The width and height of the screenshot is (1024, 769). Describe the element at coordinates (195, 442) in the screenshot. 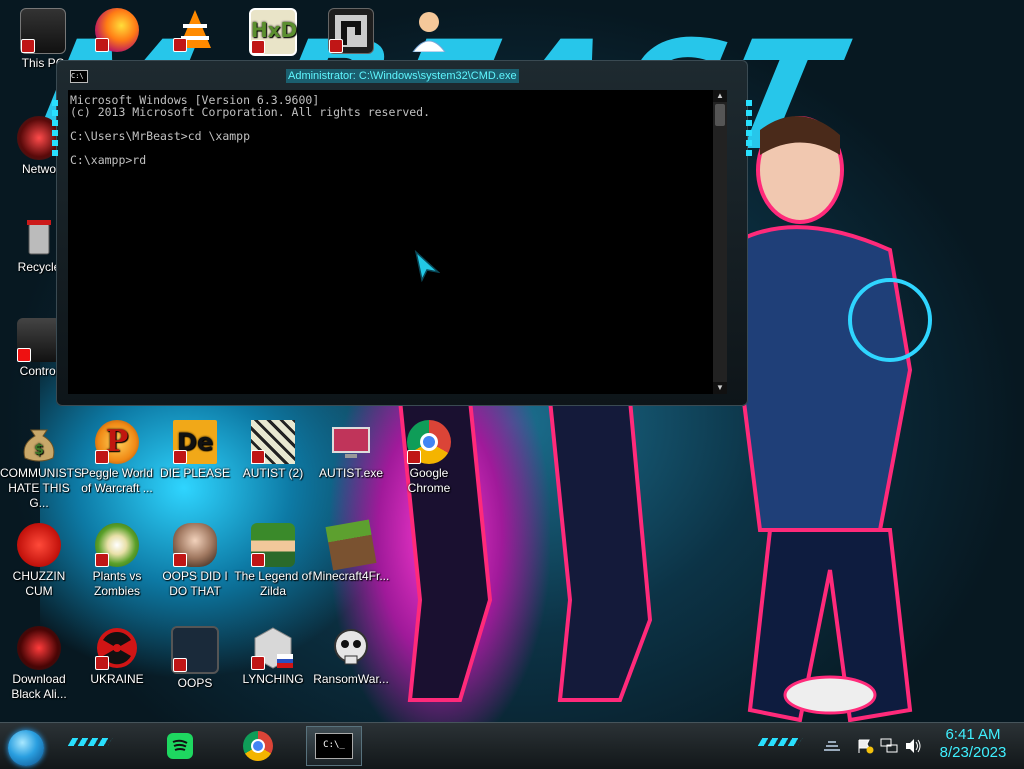

I see `die-please-icon: De` at that location.